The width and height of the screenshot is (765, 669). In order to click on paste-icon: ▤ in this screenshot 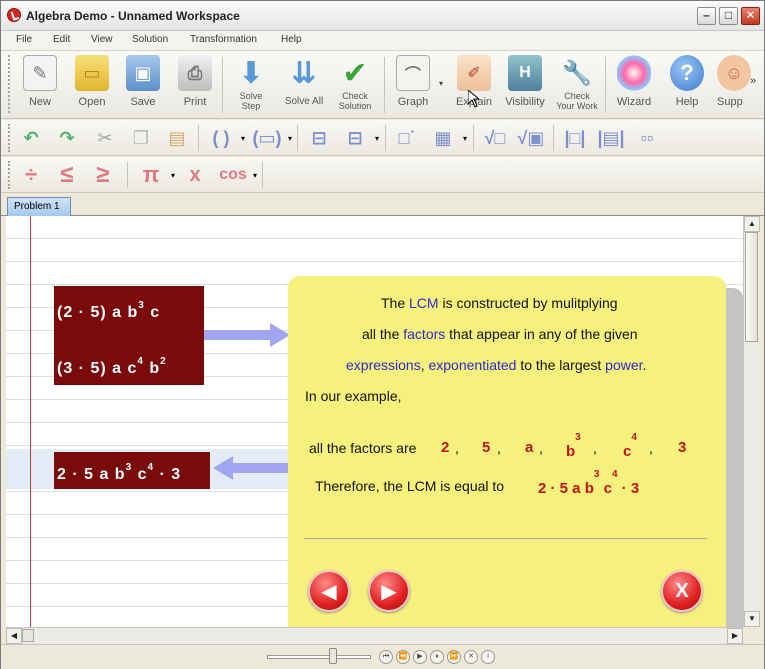, I will do `click(177, 138)`.